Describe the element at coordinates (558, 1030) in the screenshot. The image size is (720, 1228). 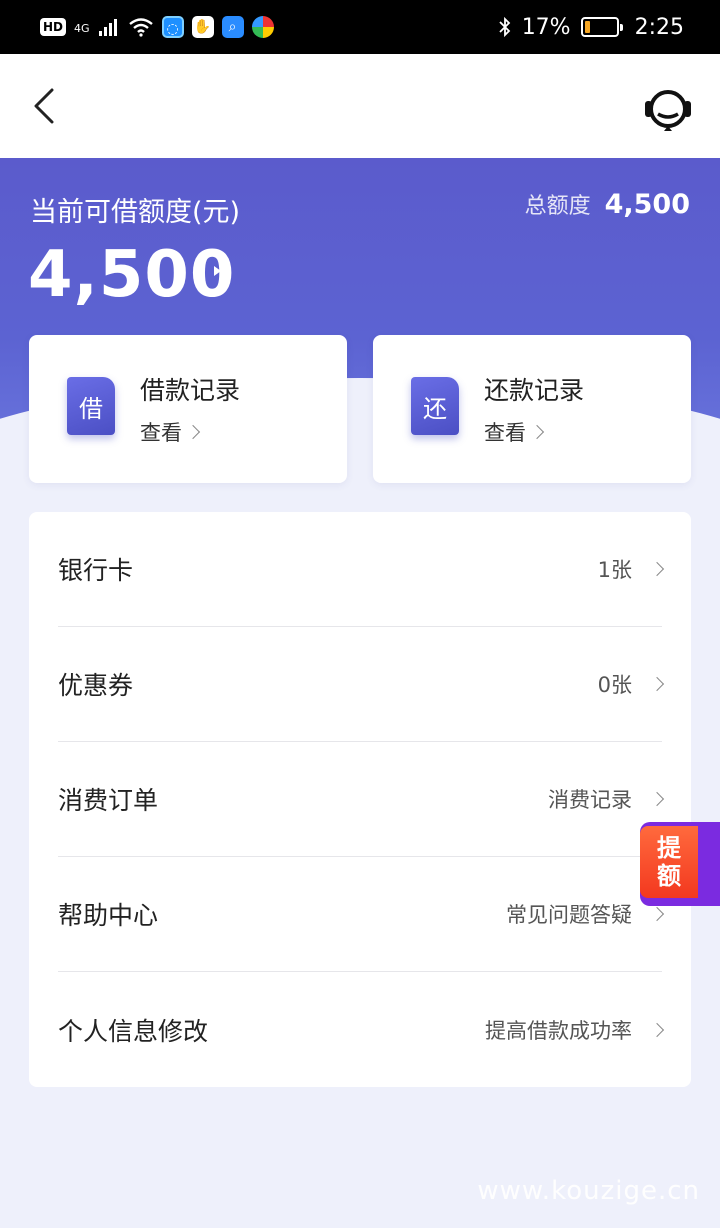
I see `menu-item-value: 提高借款成功率` at that location.